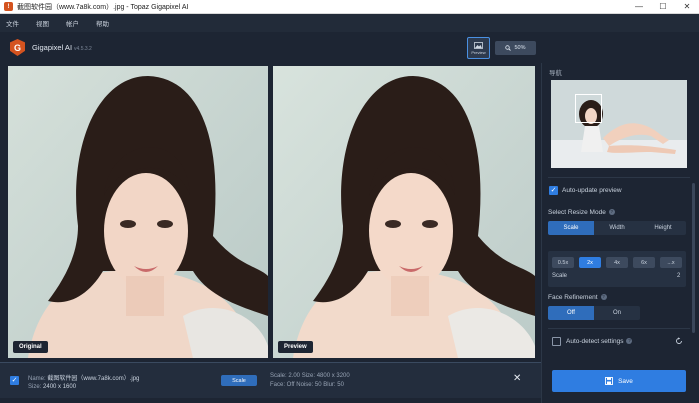 Image resolution: width=699 pixels, height=403 pixels. Describe the element at coordinates (14, 380) in the screenshot. I see `file-select-checkbox: ✓` at that location.